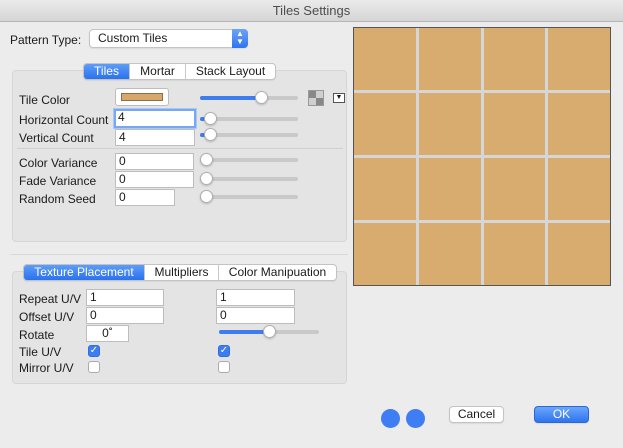 This screenshot has width=623, height=448. Describe the element at coordinates (224, 367) in the screenshot. I see `mirror-v-checkbox` at that location.